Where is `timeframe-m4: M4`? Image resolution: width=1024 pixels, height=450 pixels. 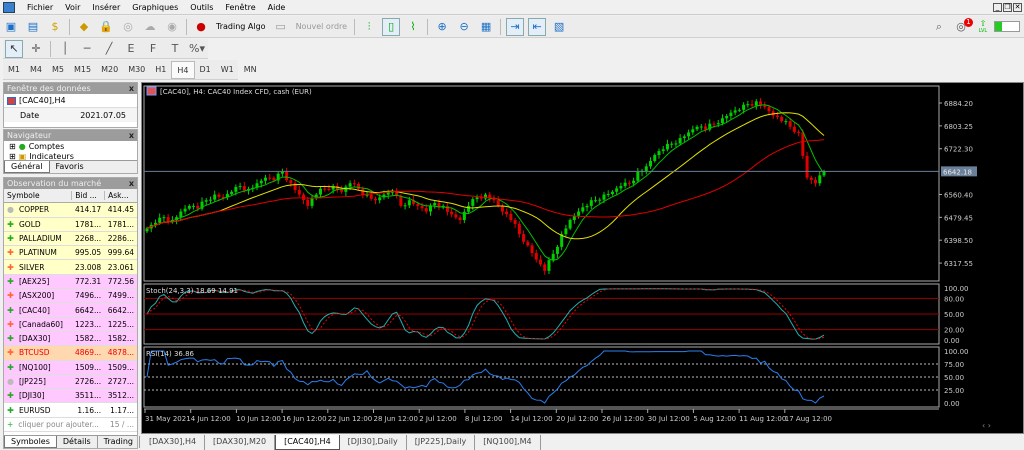 timeframe-m4: M4 is located at coordinates (36, 70).